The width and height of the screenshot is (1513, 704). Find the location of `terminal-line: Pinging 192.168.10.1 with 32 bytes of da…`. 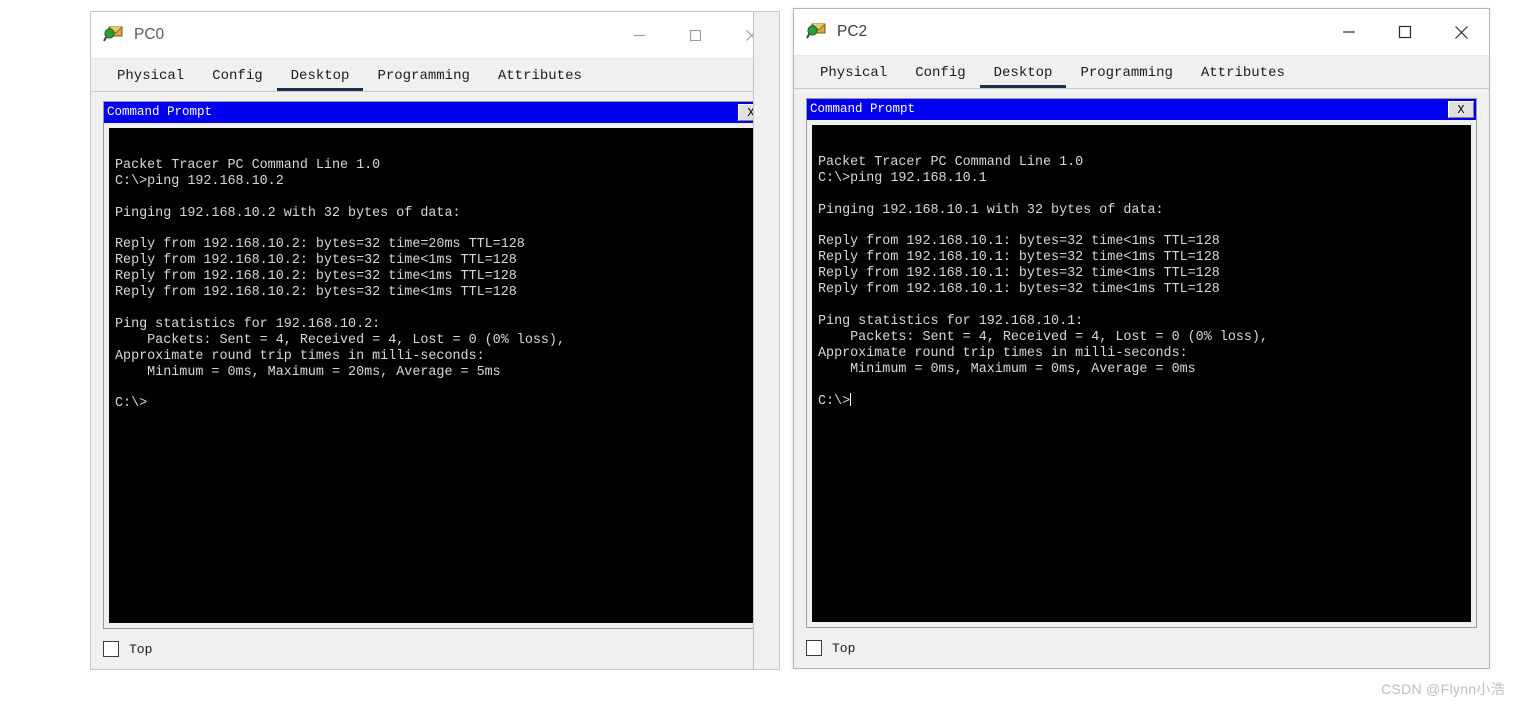

terminal-line: Pinging 192.168.10.1 with 32 bytes of da… is located at coordinates (991, 210).